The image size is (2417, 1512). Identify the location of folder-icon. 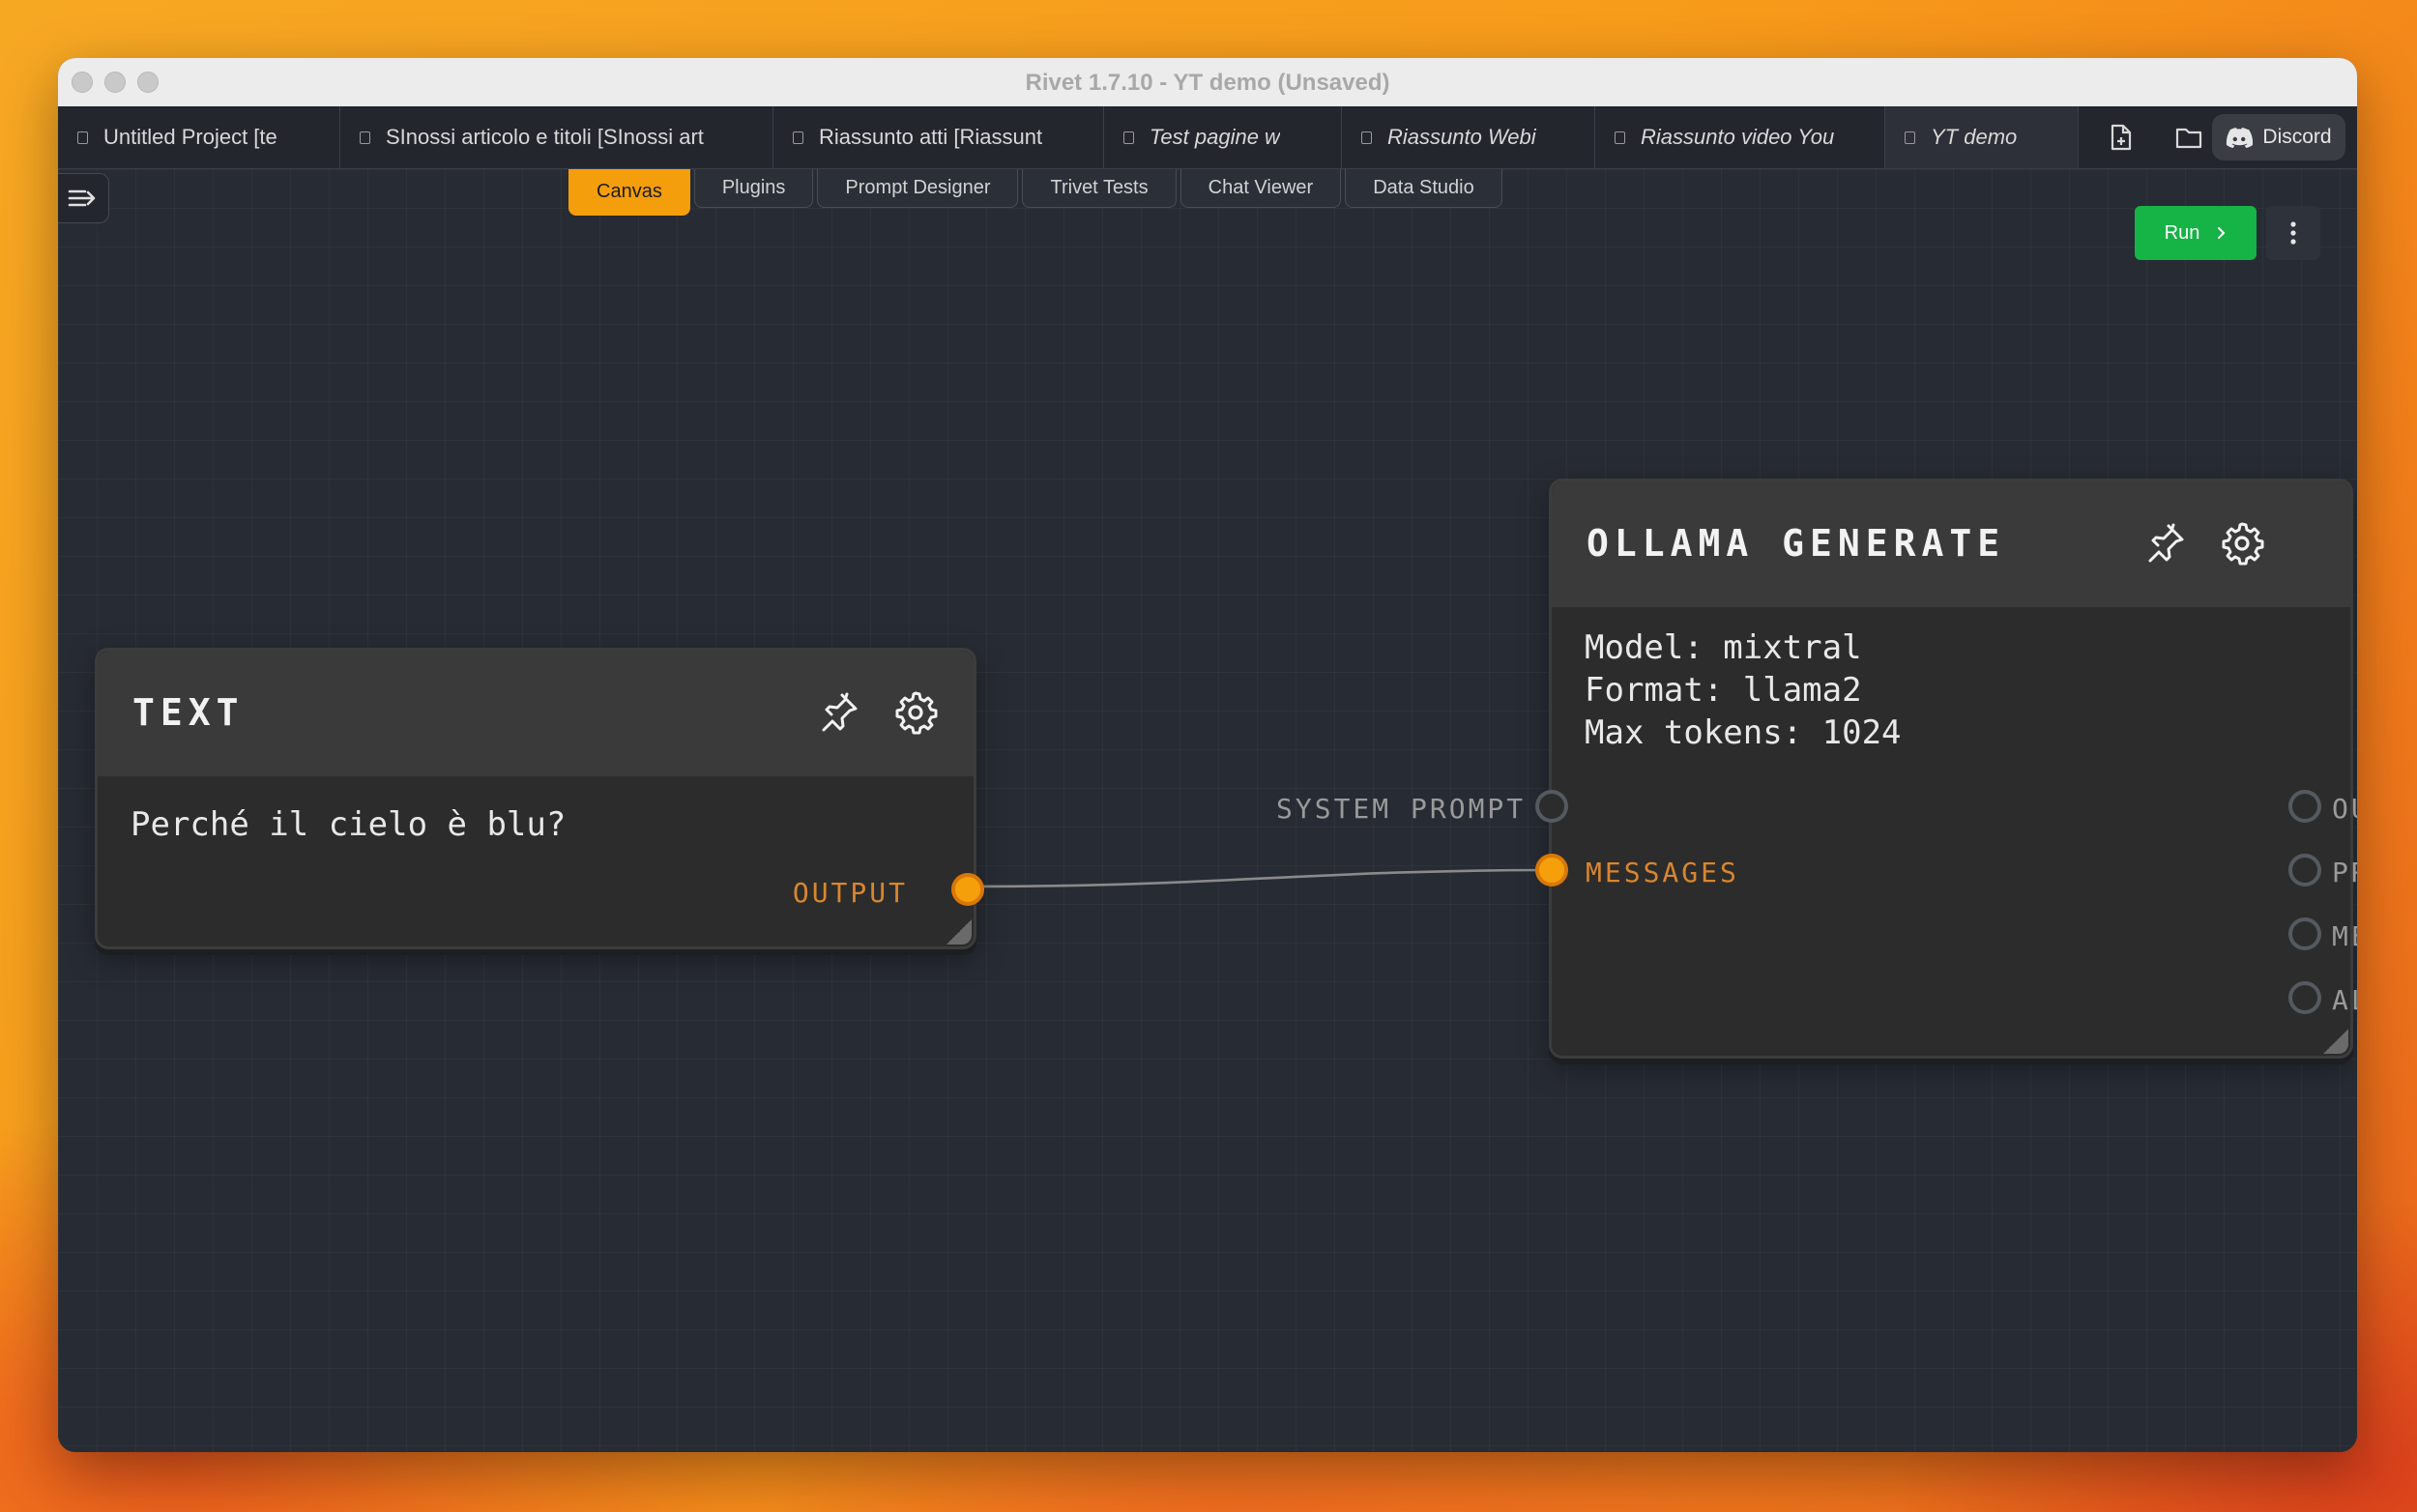
(2188, 138).